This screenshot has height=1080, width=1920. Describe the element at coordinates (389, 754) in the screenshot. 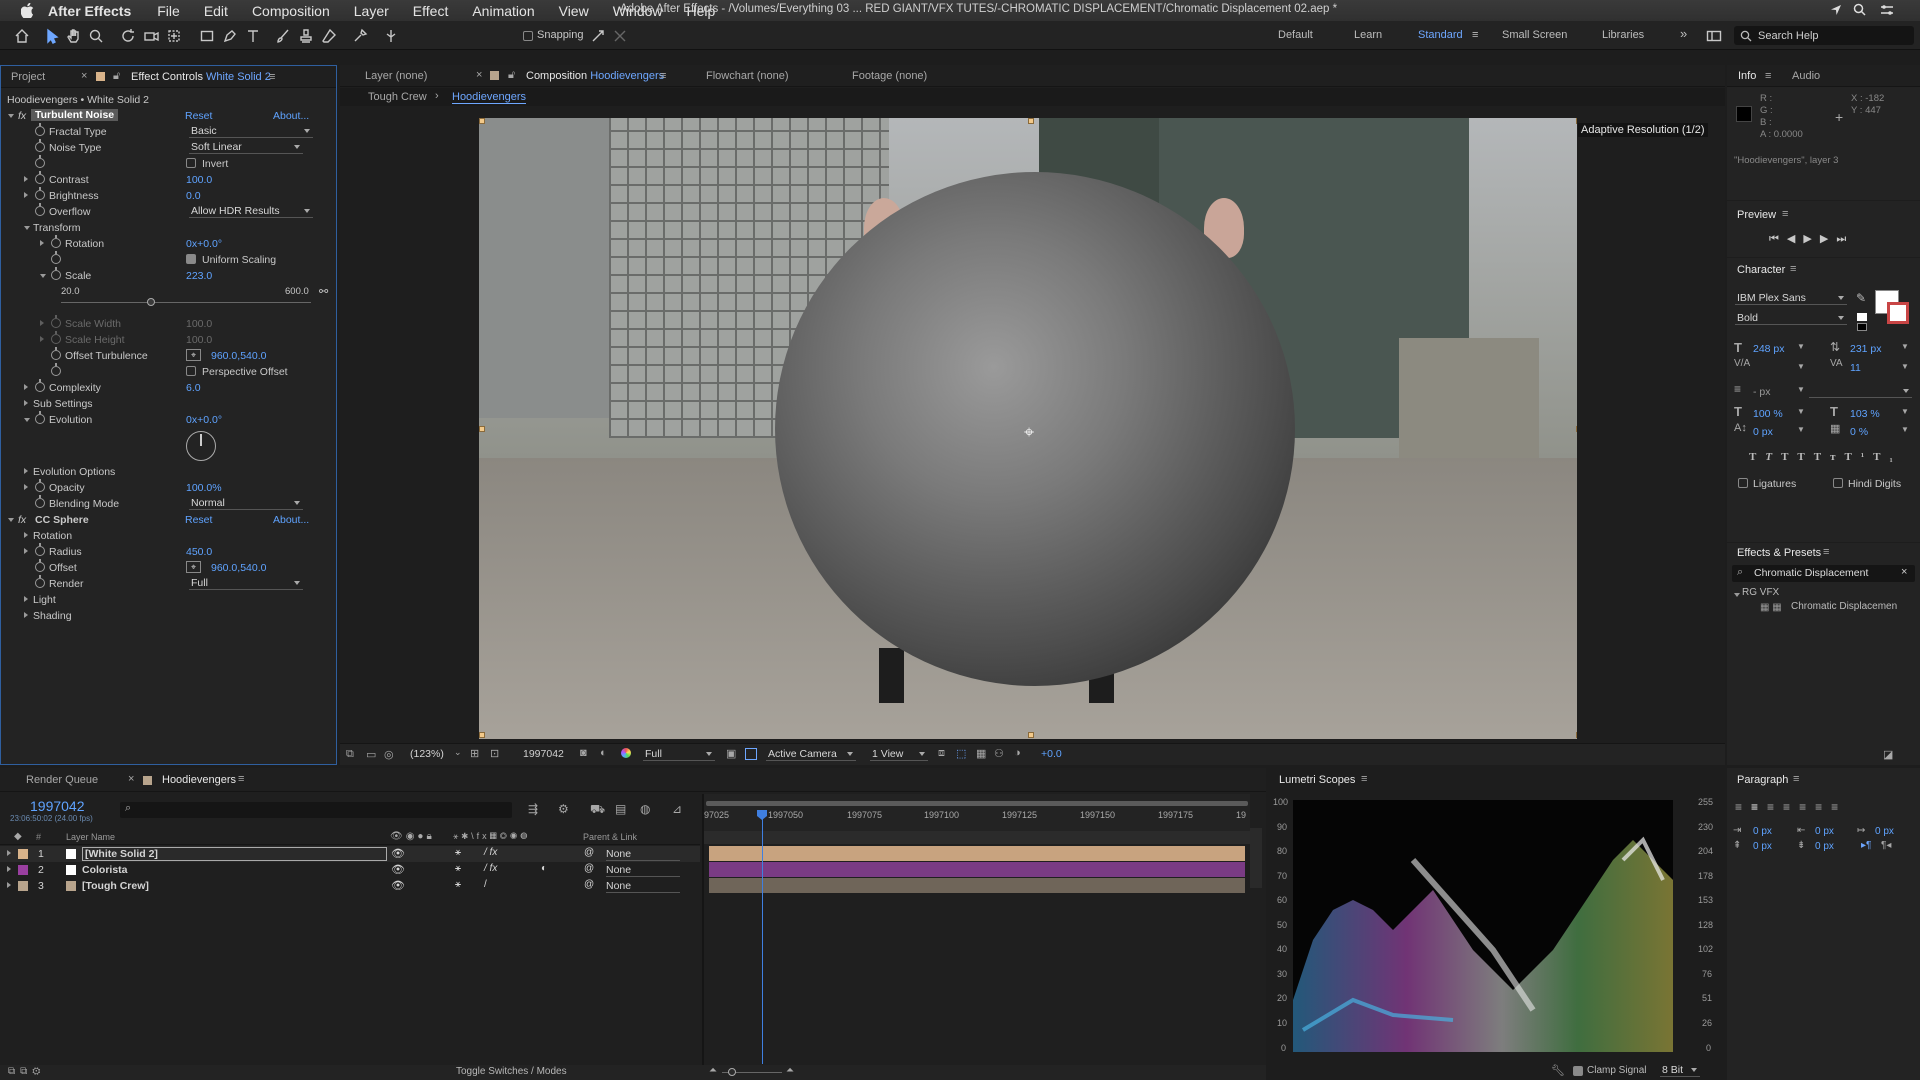

I see `mask-visibility-icon: ◎` at that location.